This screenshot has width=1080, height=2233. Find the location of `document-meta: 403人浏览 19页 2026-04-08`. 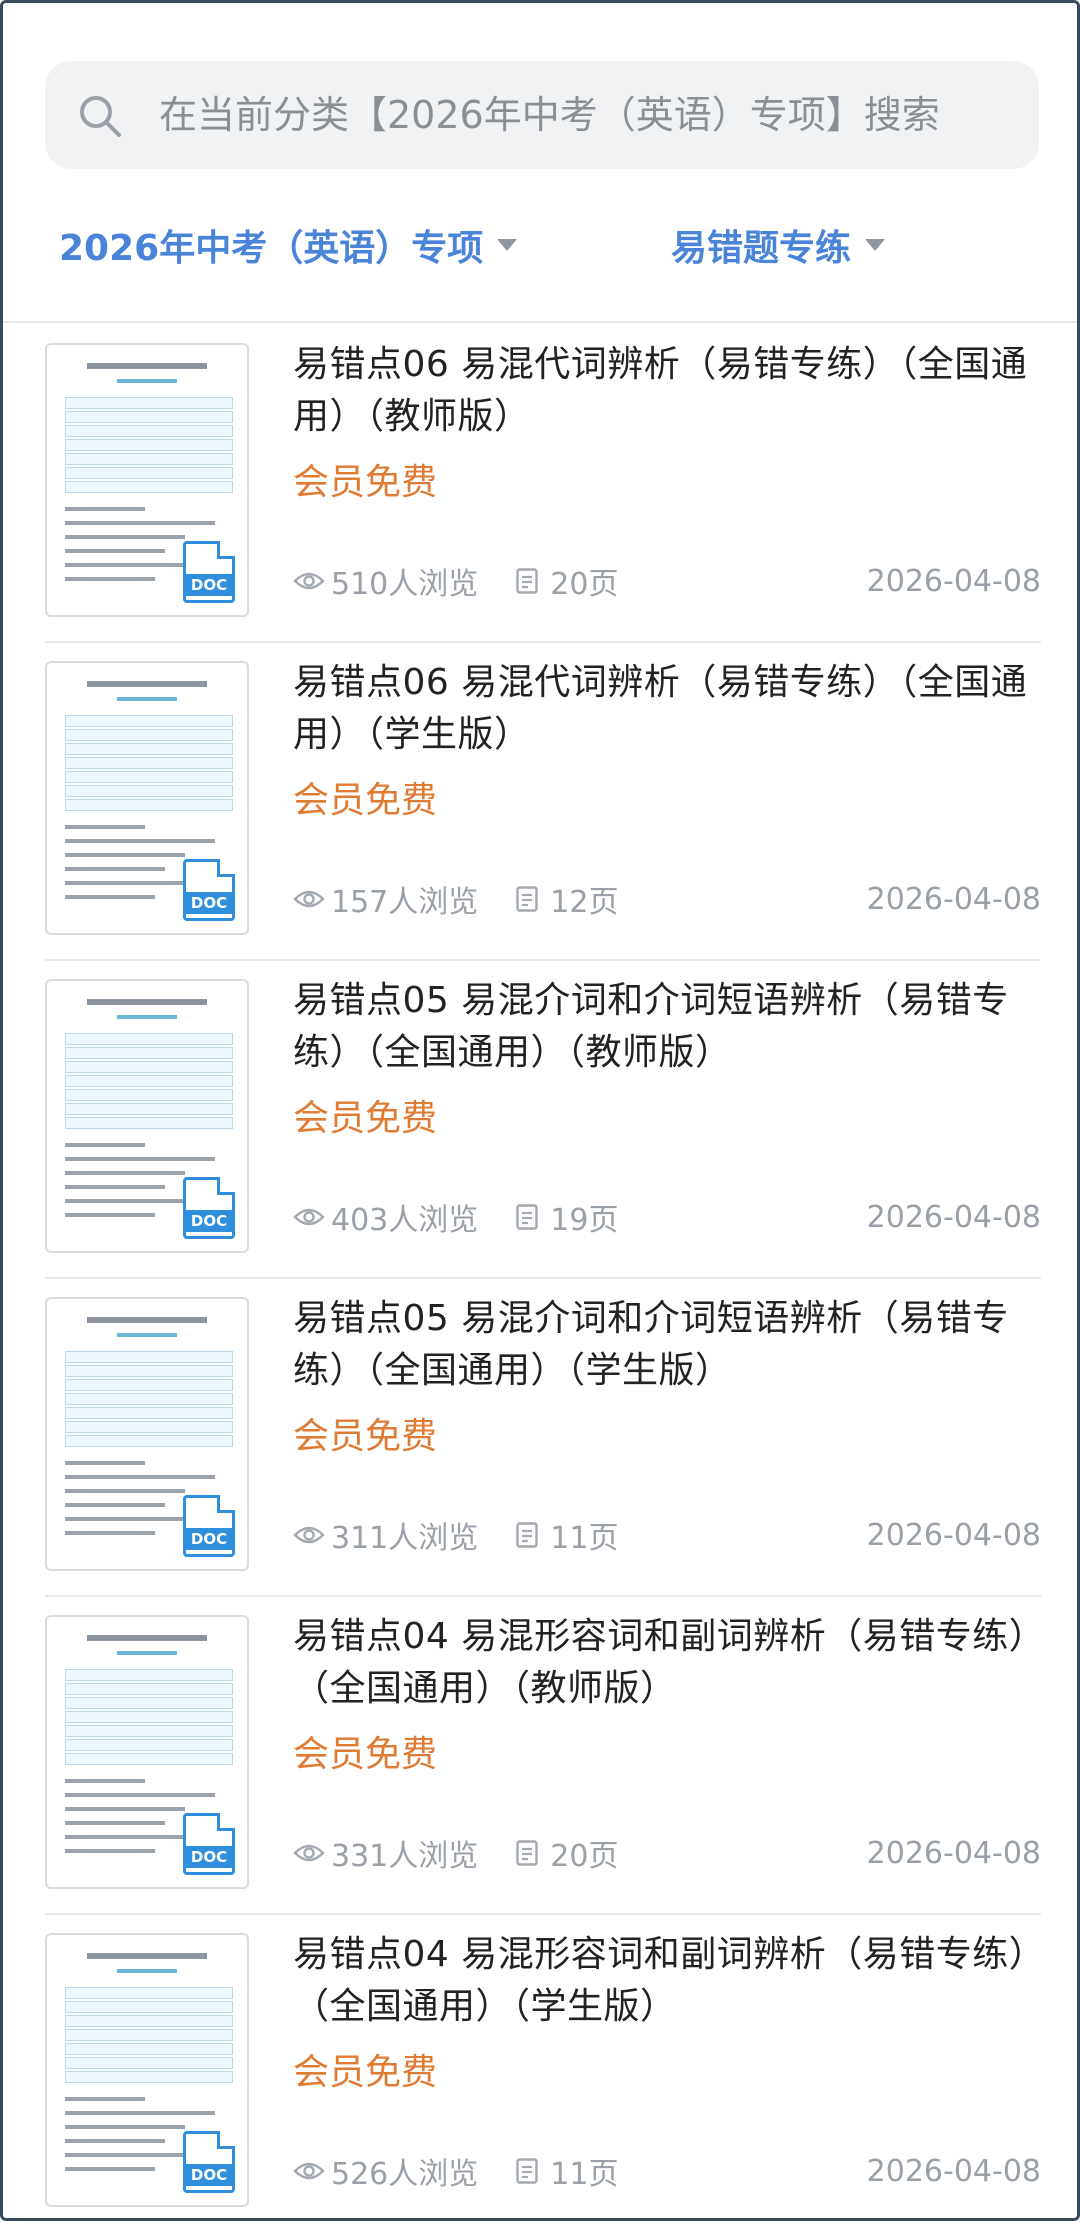

document-meta: 403人浏览 19页 2026-04-08 is located at coordinates (667, 1217).